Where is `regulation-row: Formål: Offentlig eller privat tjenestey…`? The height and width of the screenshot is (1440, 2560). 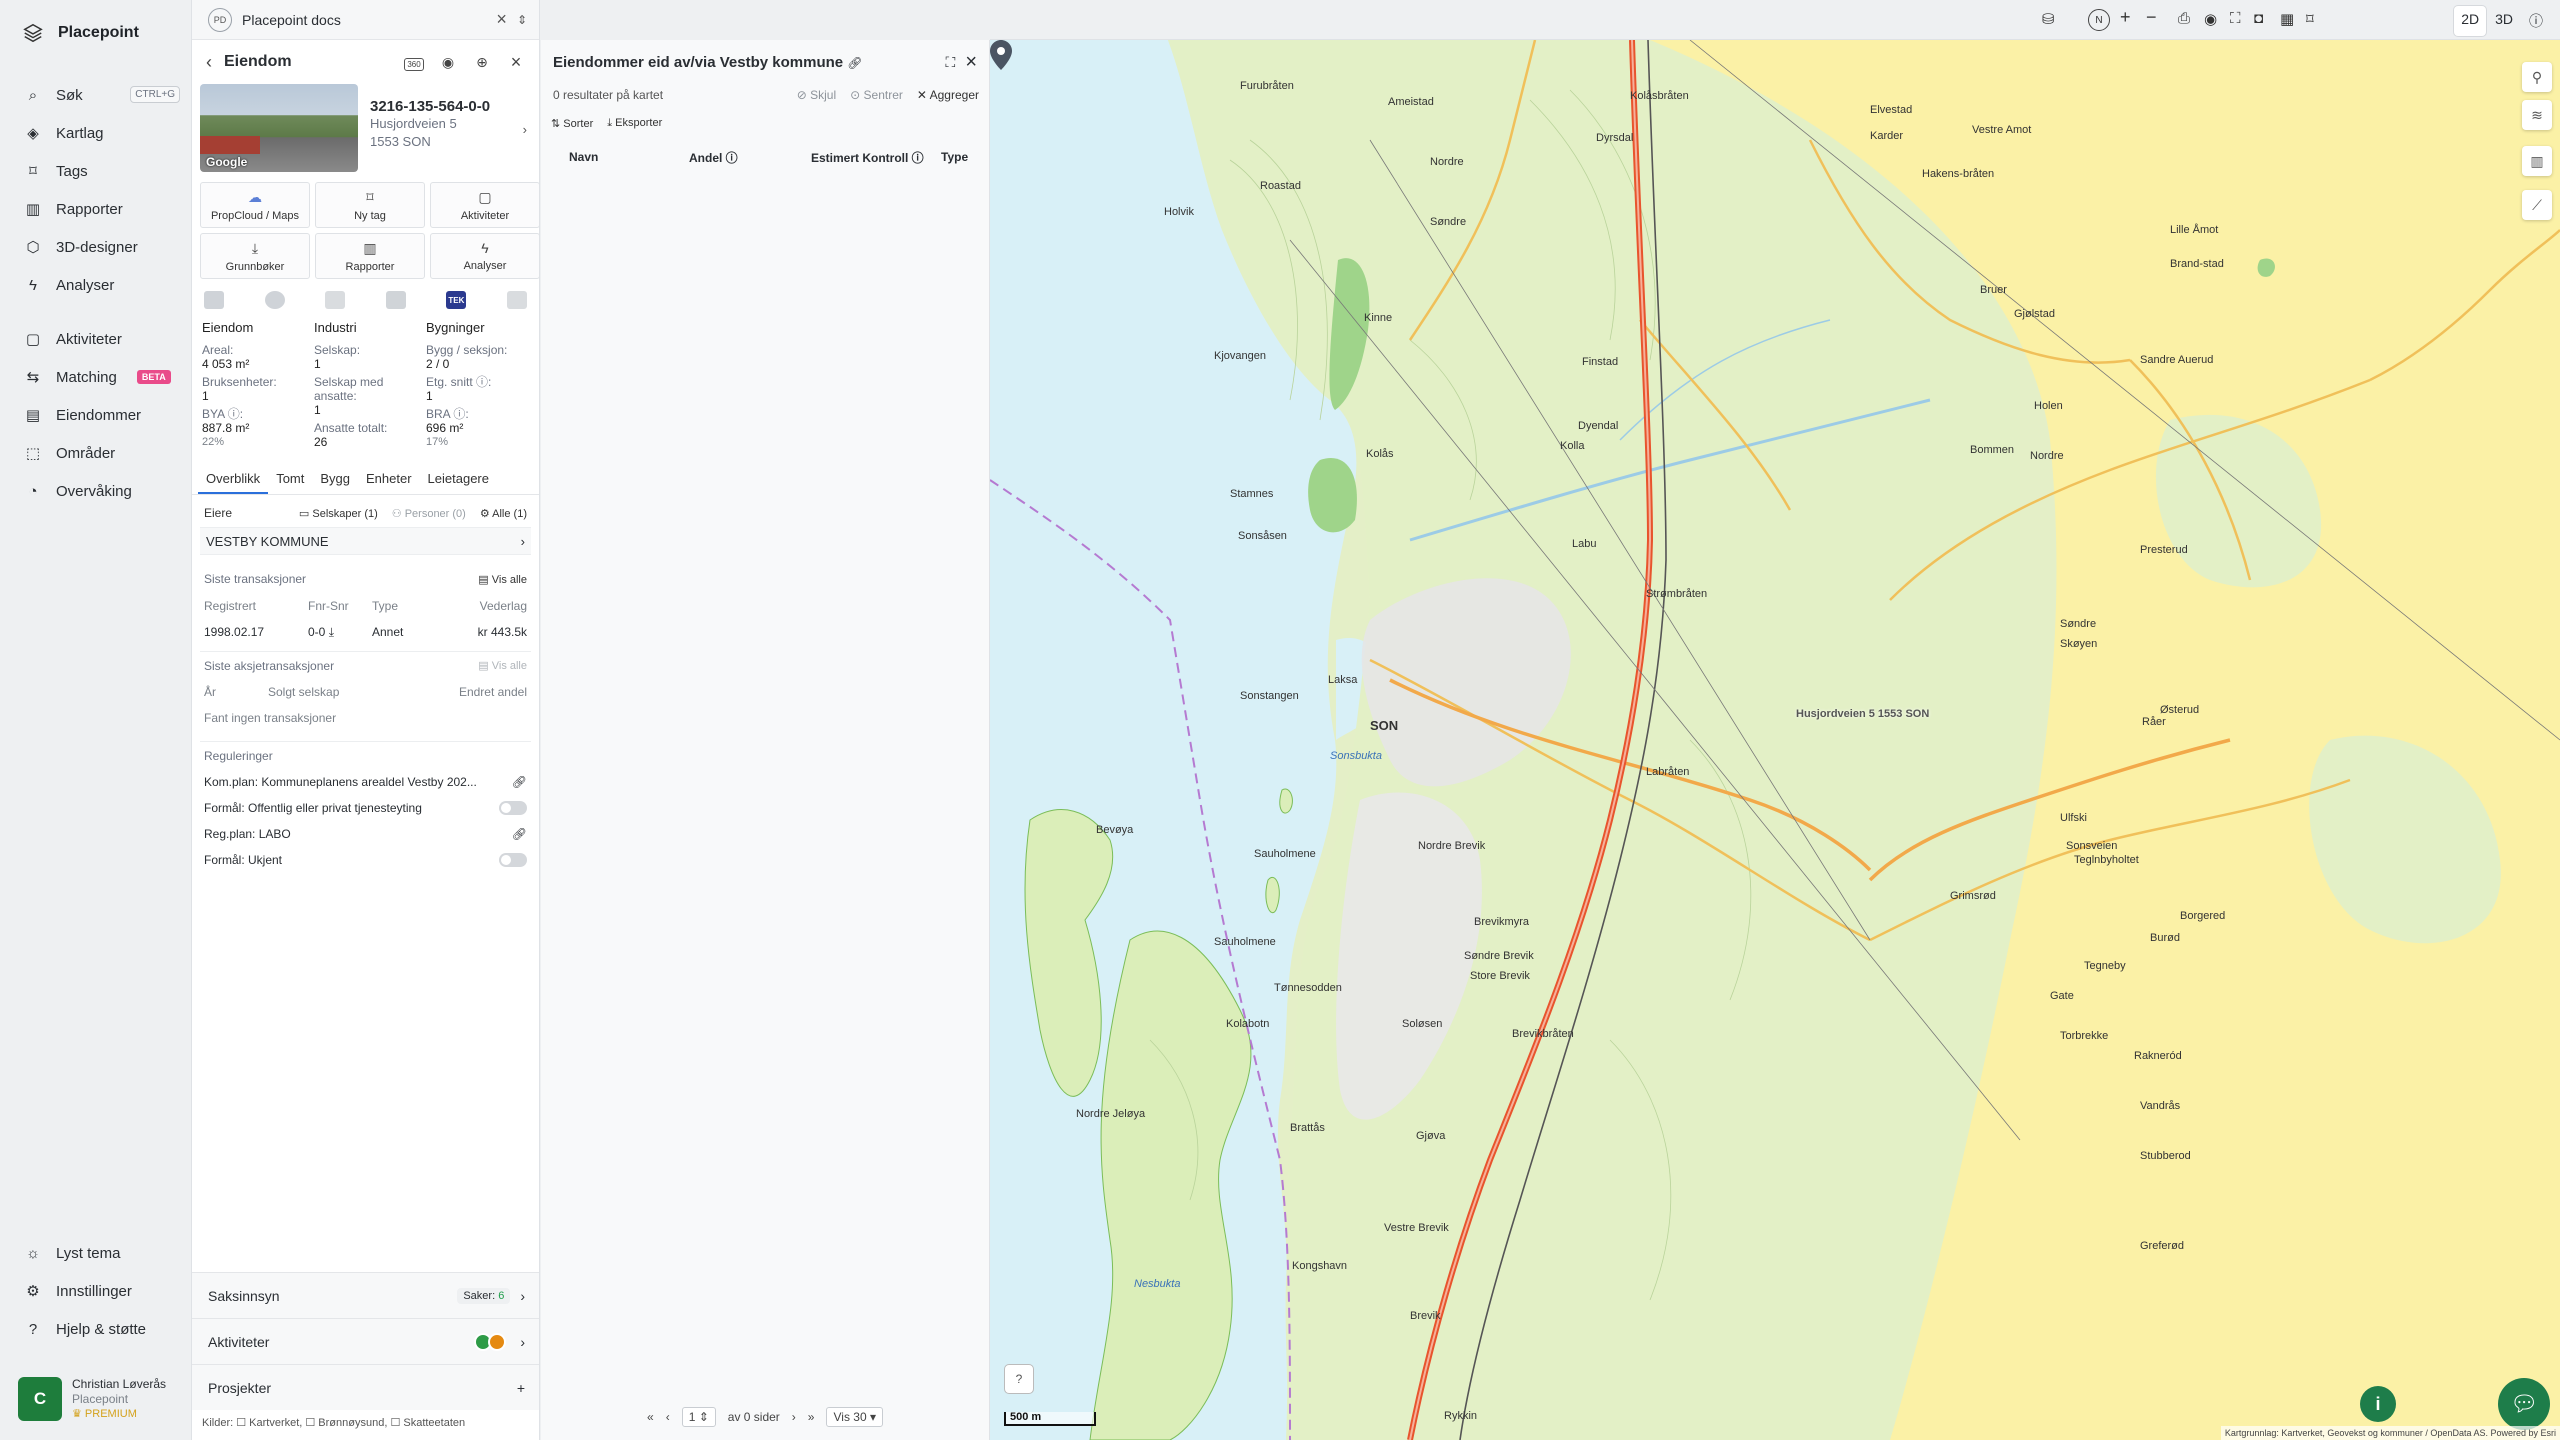 regulation-row: Formål: Offentlig eller privat tjenestey… is located at coordinates (365, 808).